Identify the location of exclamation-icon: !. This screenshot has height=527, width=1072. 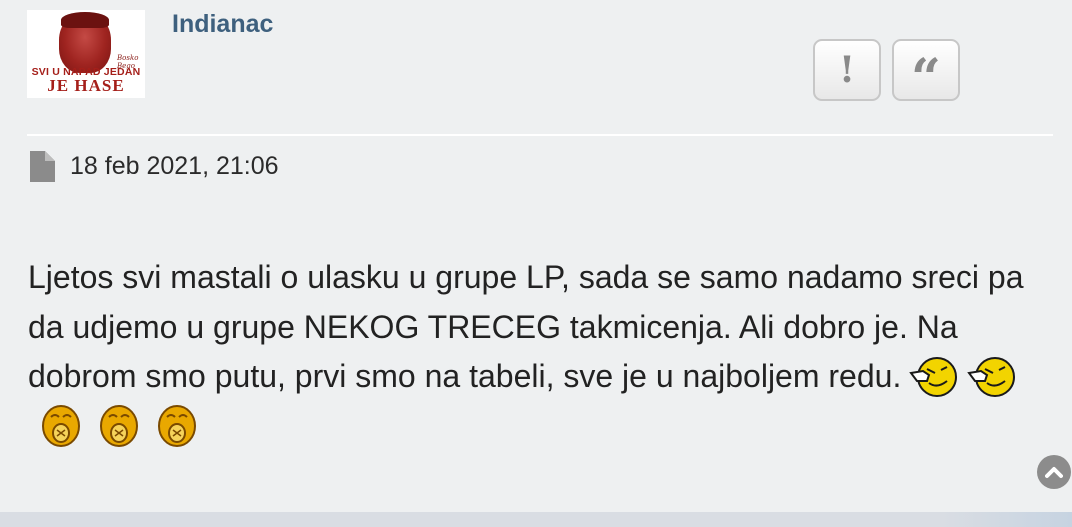
(847, 70).